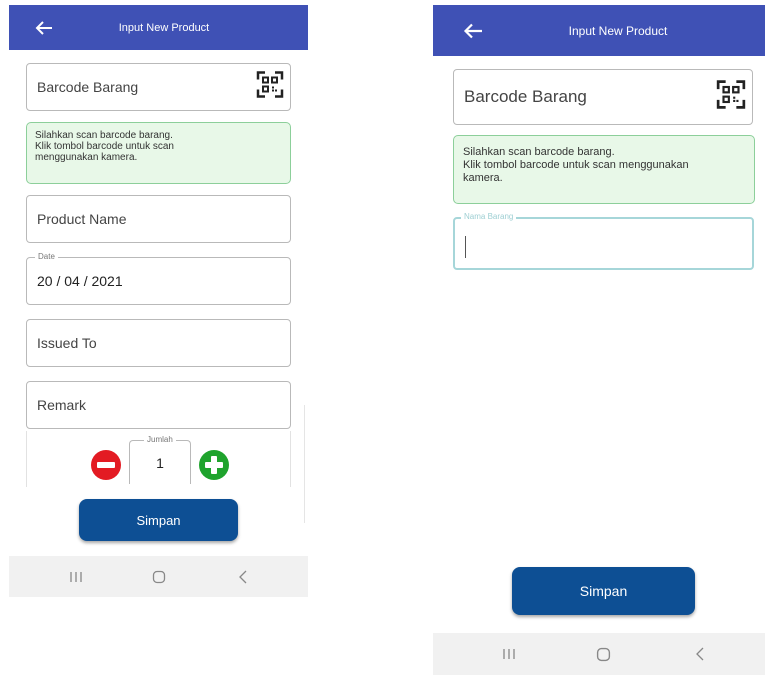 This screenshot has height=675, width=765. What do you see at coordinates (160, 439) in the screenshot?
I see `quantity-label: Jumlah` at bounding box center [160, 439].